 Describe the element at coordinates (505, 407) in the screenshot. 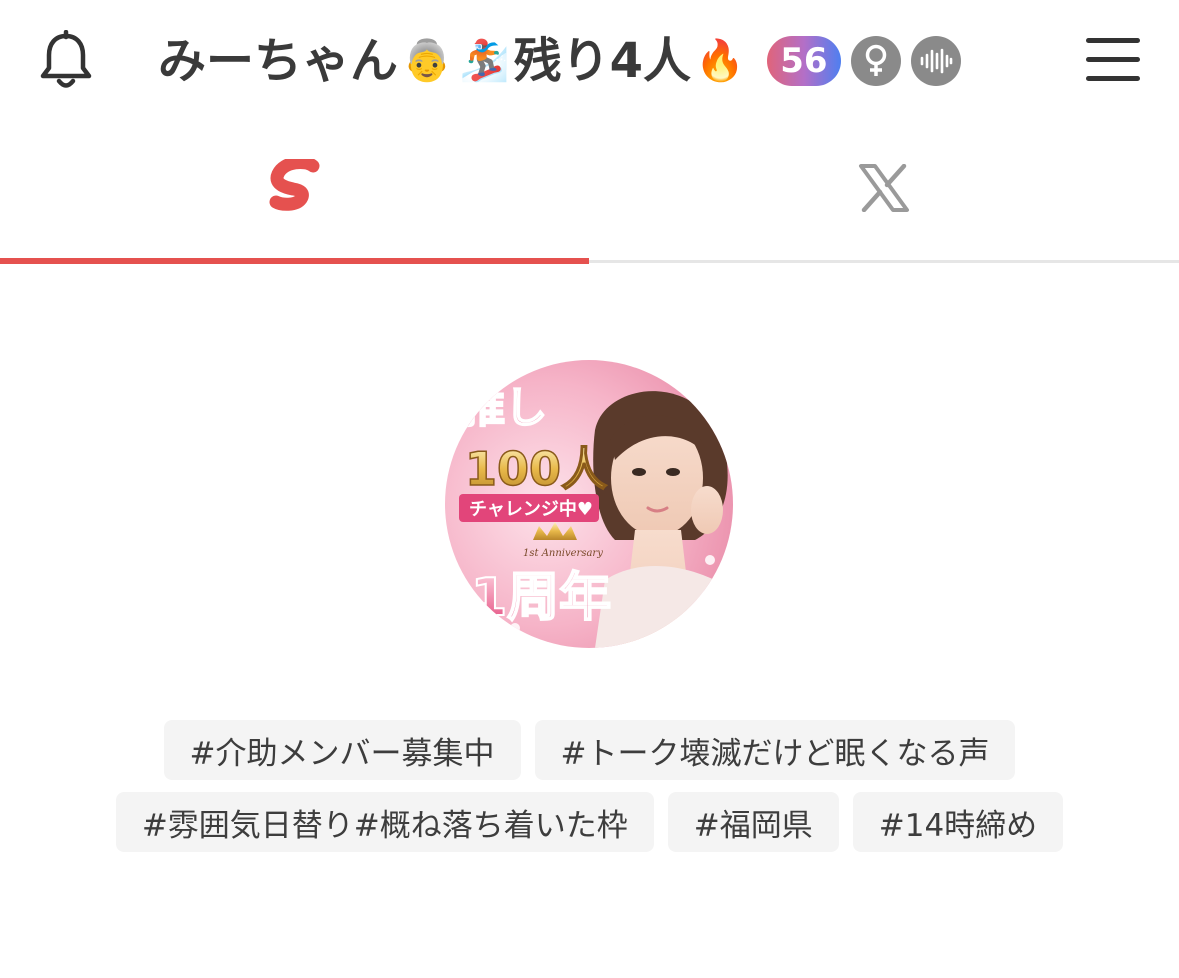

I see `avatar-text-oshi: 推し` at that location.